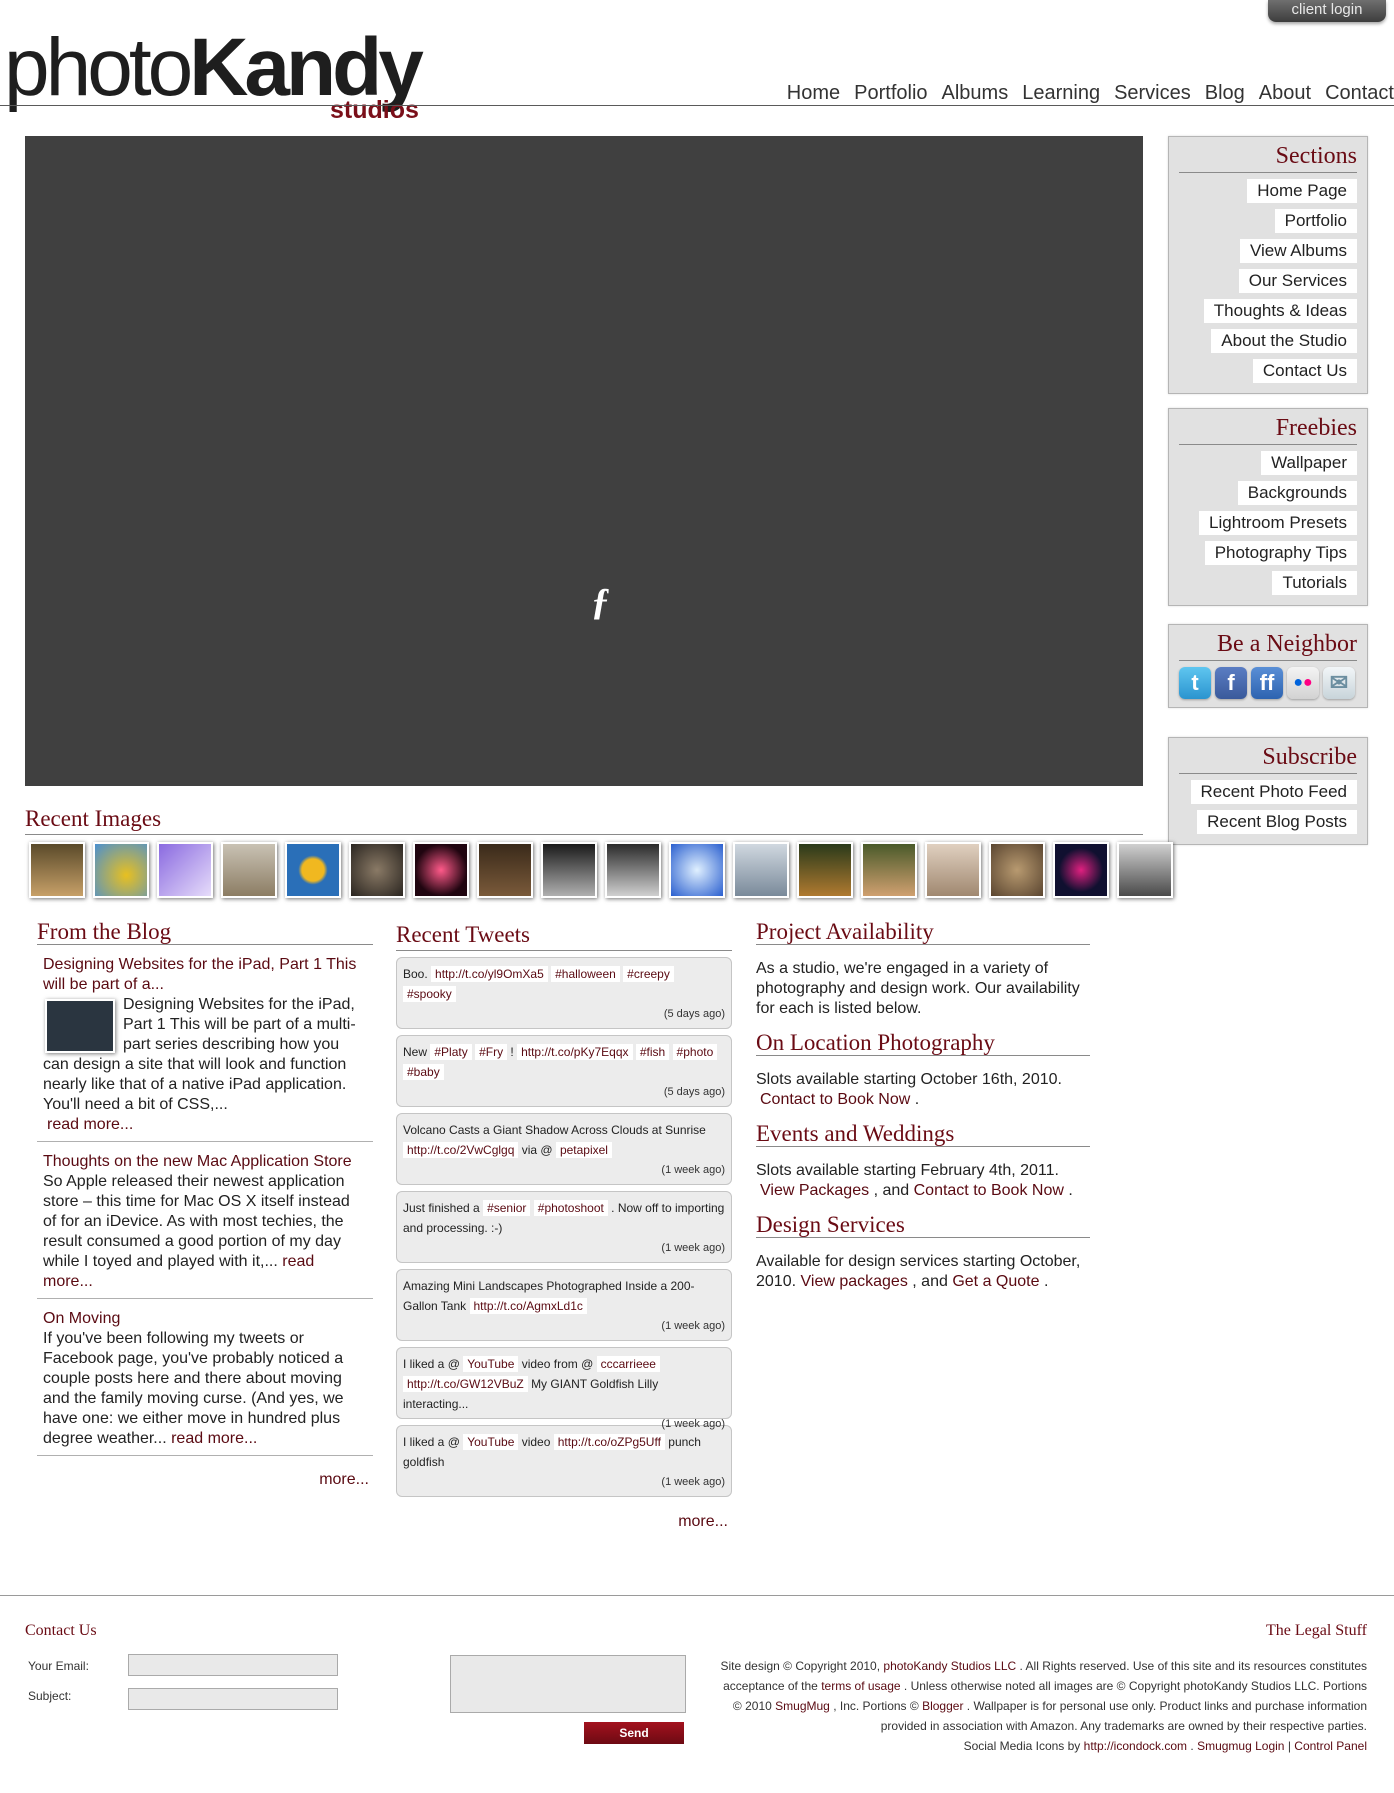 This screenshot has height=1793, width=1394. I want to click on tweet-link: http://t.co/pKy7Eqqx, so click(575, 1052).